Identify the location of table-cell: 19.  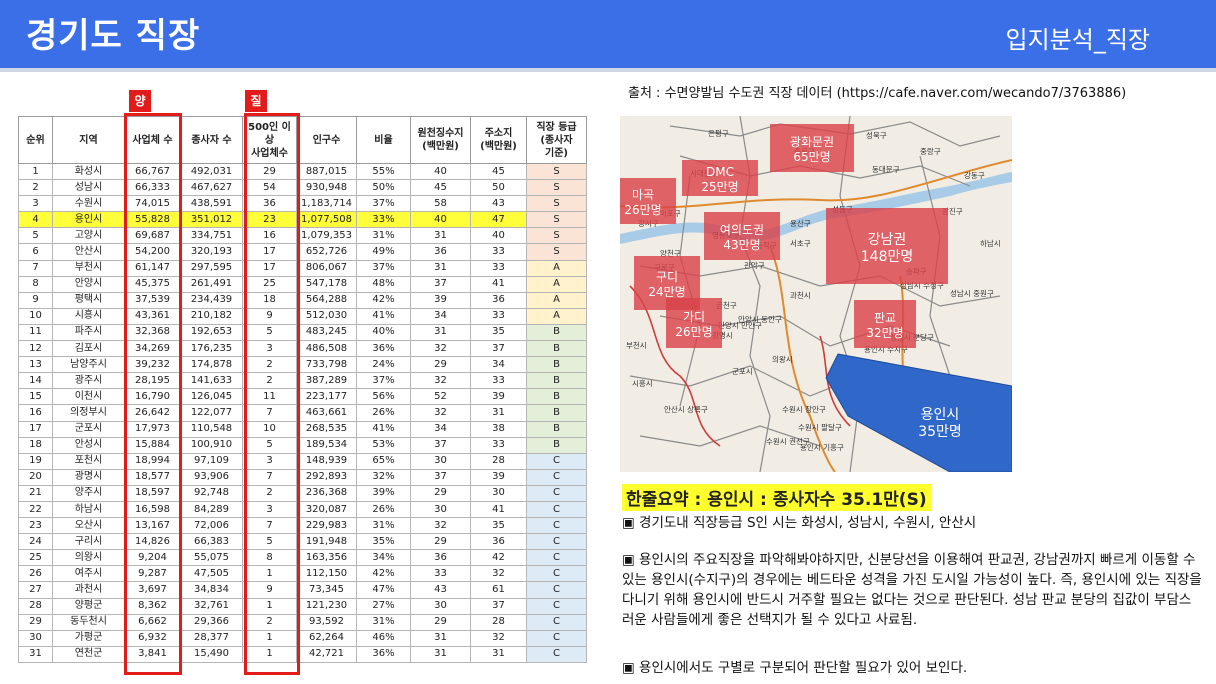
(35, 461).